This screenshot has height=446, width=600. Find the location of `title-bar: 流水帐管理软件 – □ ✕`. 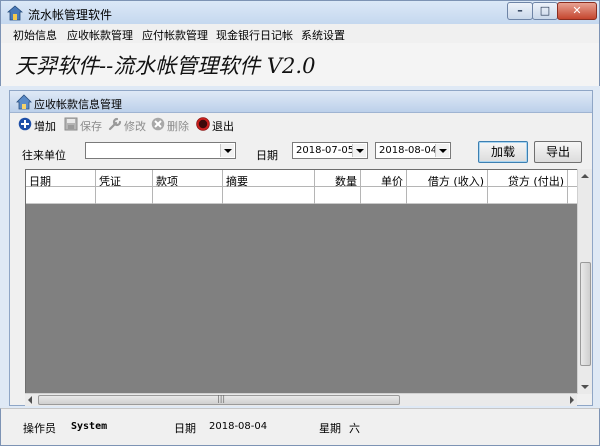

title-bar: 流水帐管理软件 – □ ✕ is located at coordinates (300, 12).